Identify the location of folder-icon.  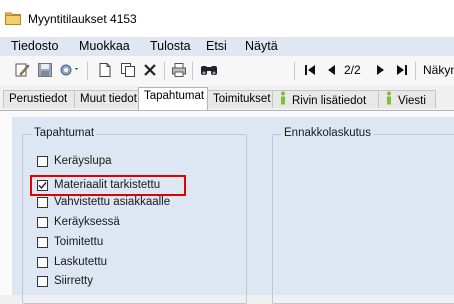
(13, 18).